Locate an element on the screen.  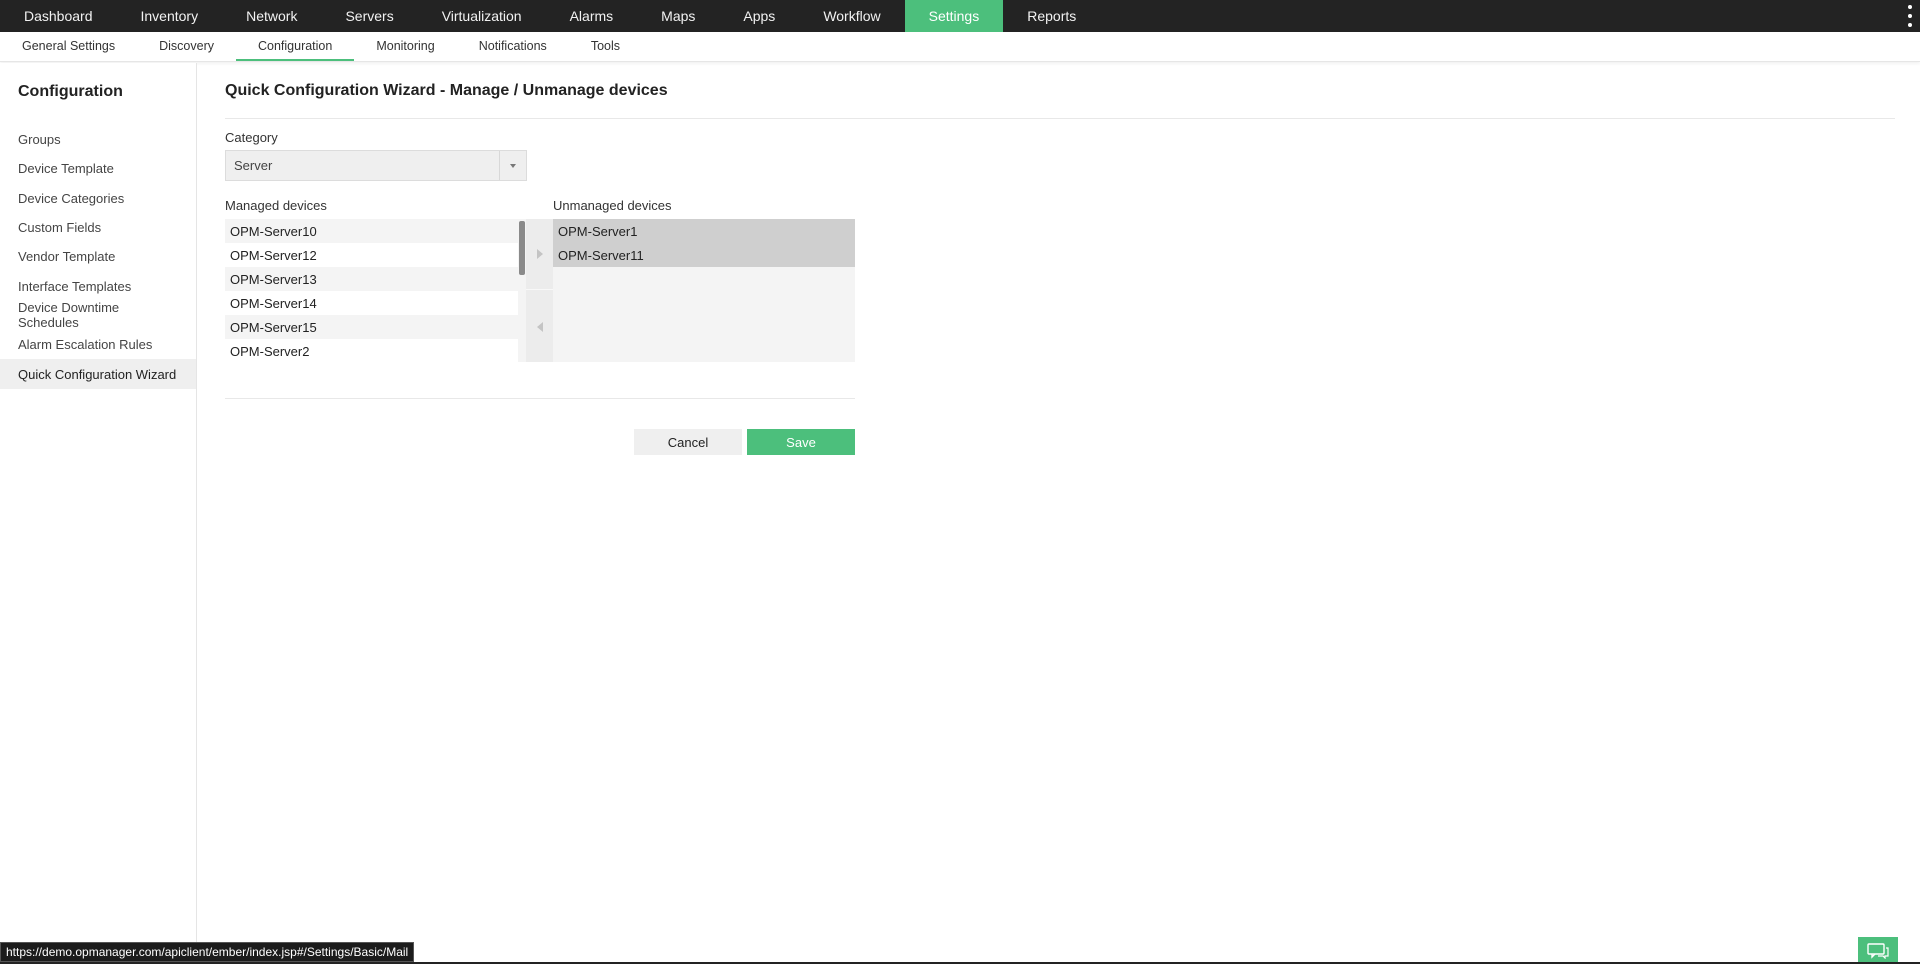
tab-general-settings: General Settings is located at coordinates (68, 46).